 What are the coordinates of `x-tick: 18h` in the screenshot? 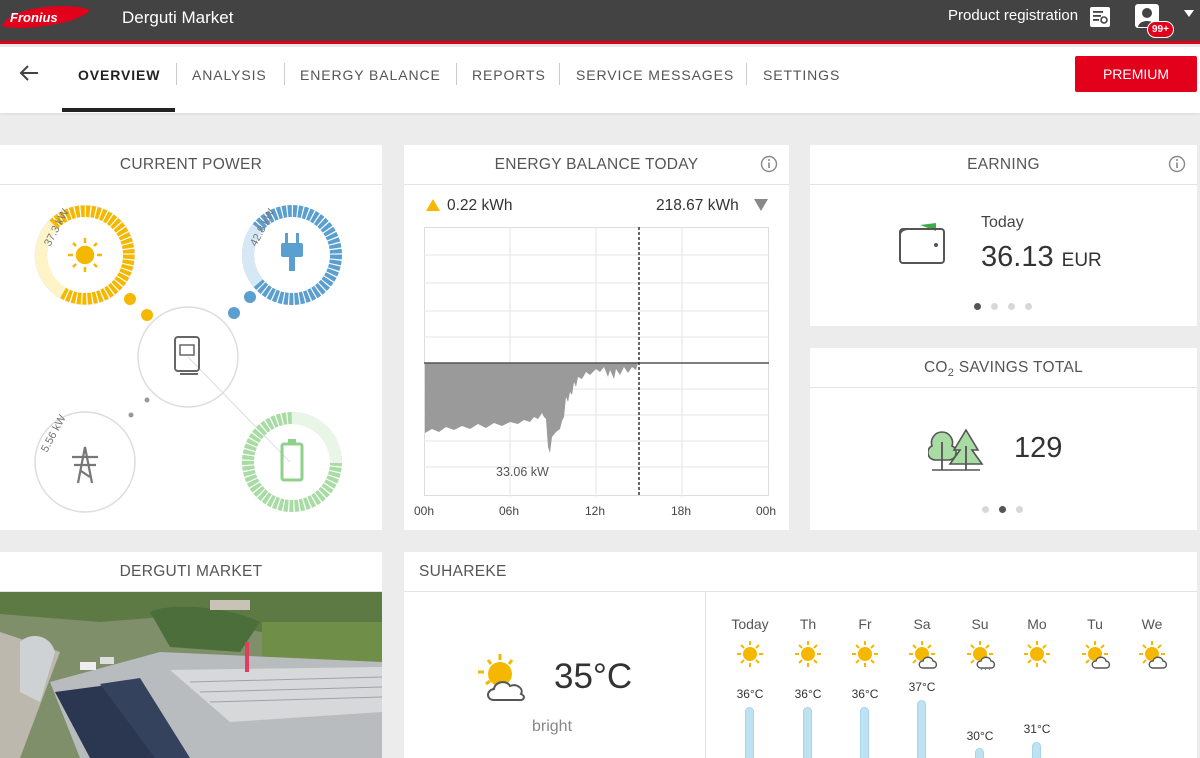 It's located at (681, 511).